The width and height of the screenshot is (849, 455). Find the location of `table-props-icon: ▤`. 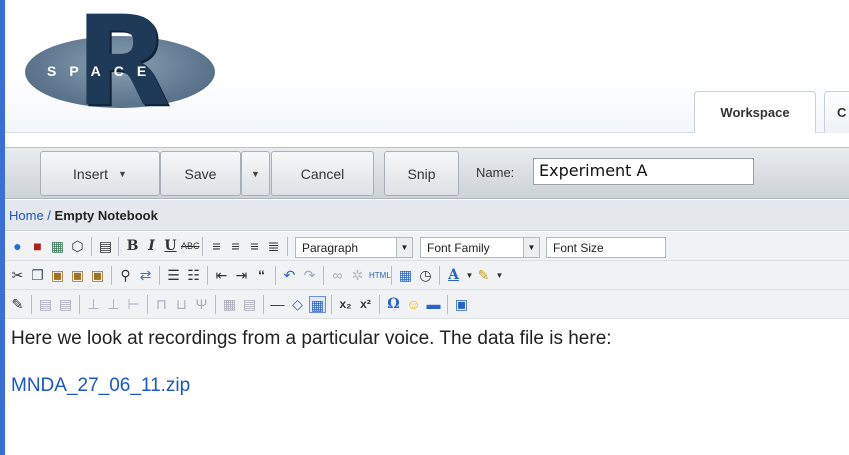

table-props-icon: ▤ is located at coordinates (65, 304).